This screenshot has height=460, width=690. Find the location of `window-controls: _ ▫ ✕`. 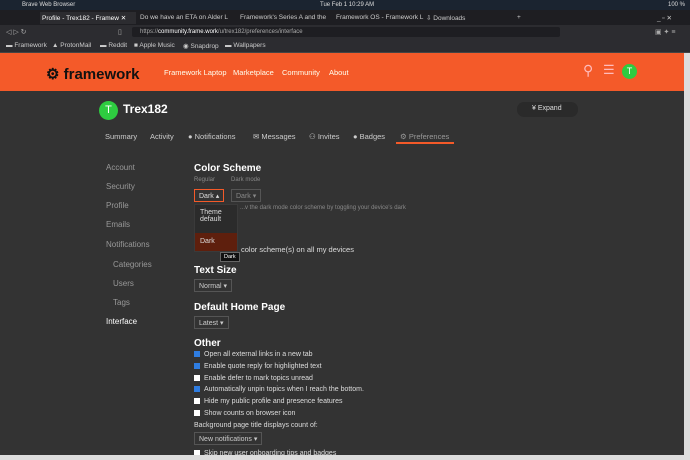

window-controls: _ ▫ ✕ is located at coordinates (664, 18).